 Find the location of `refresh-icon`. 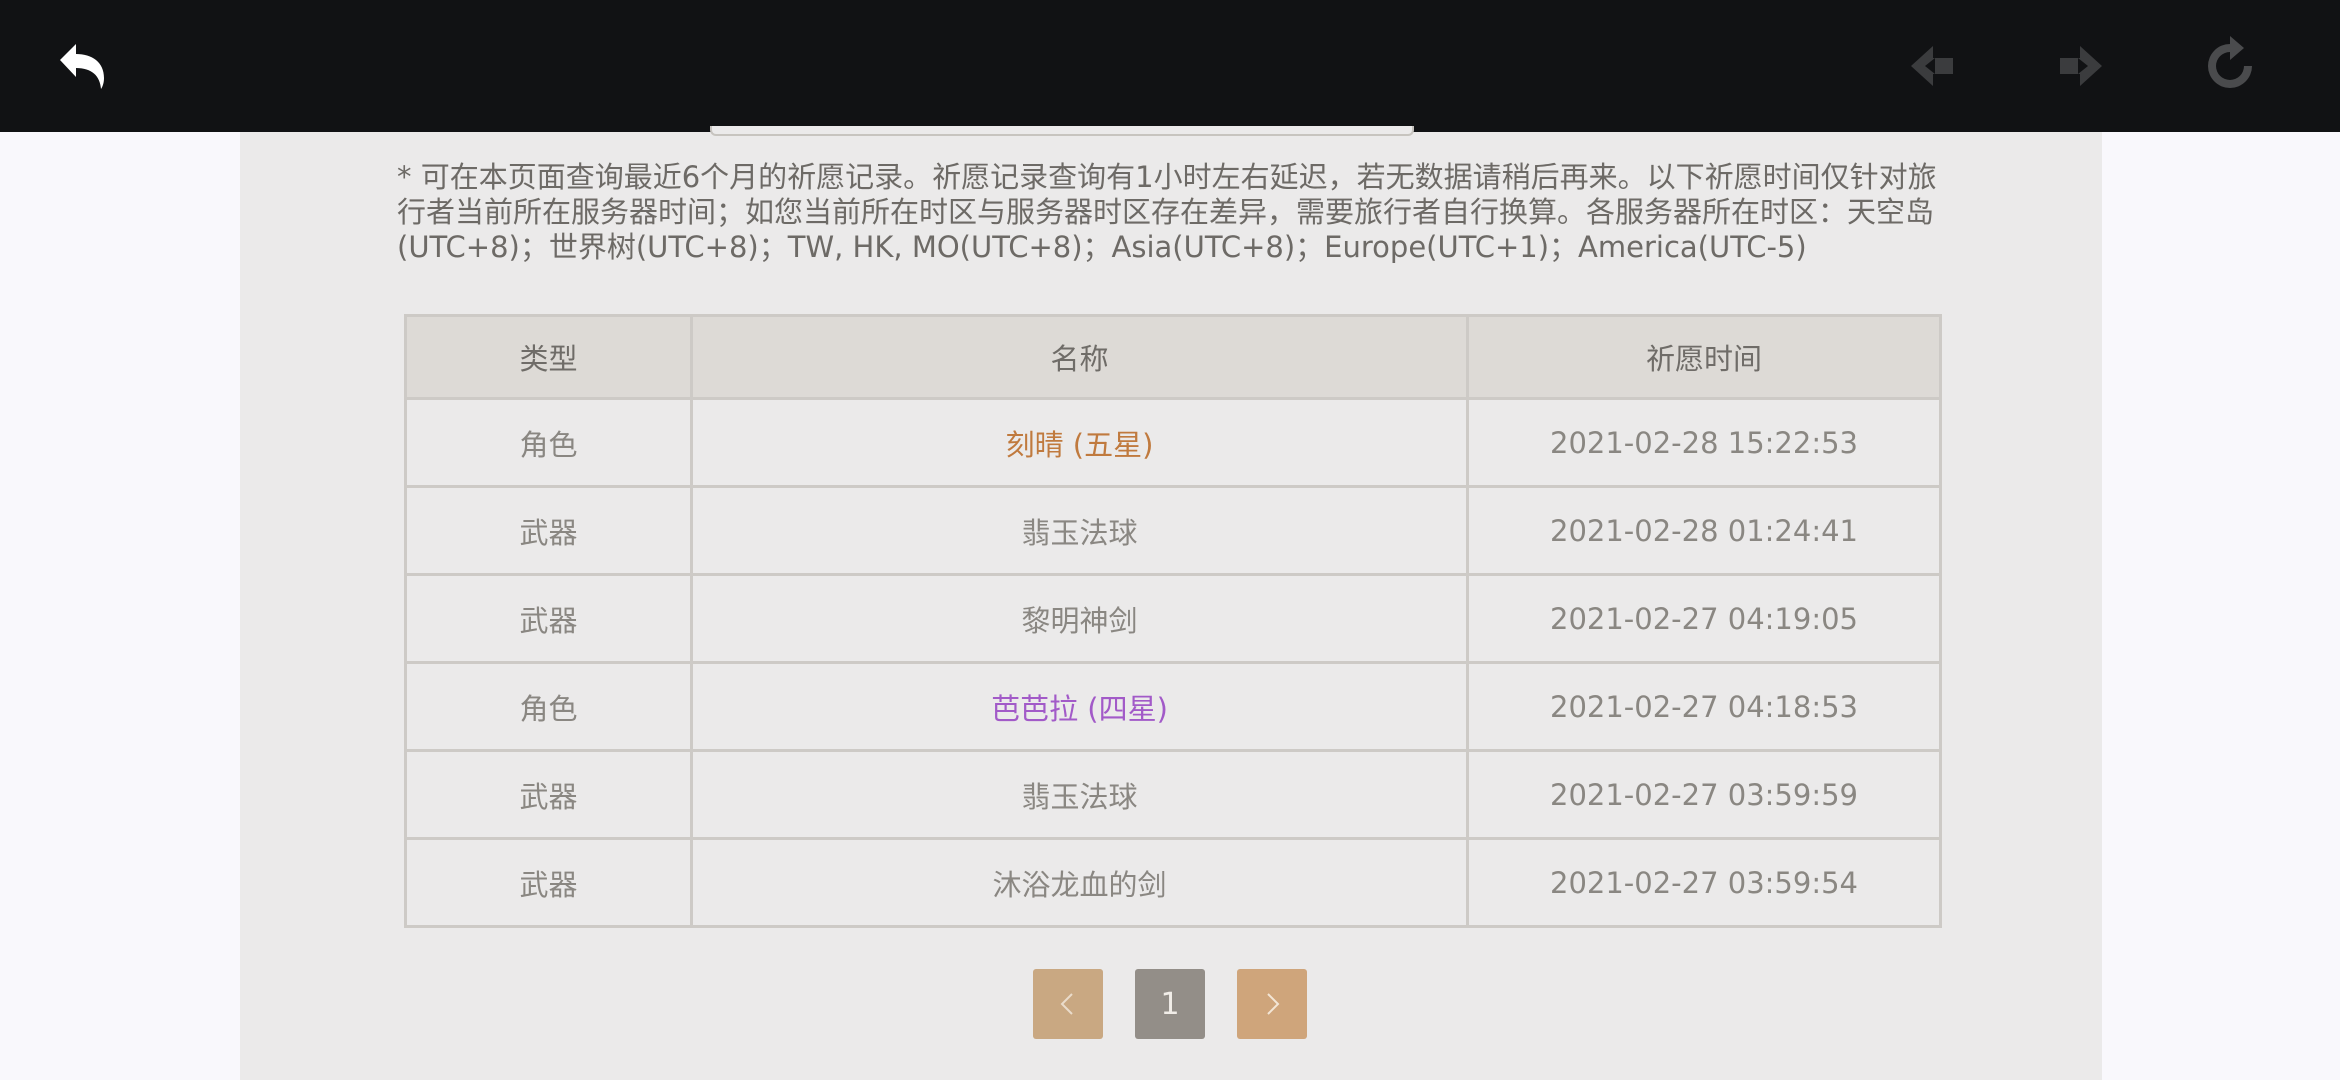

refresh-icon is located at coordinates (2230, 66).